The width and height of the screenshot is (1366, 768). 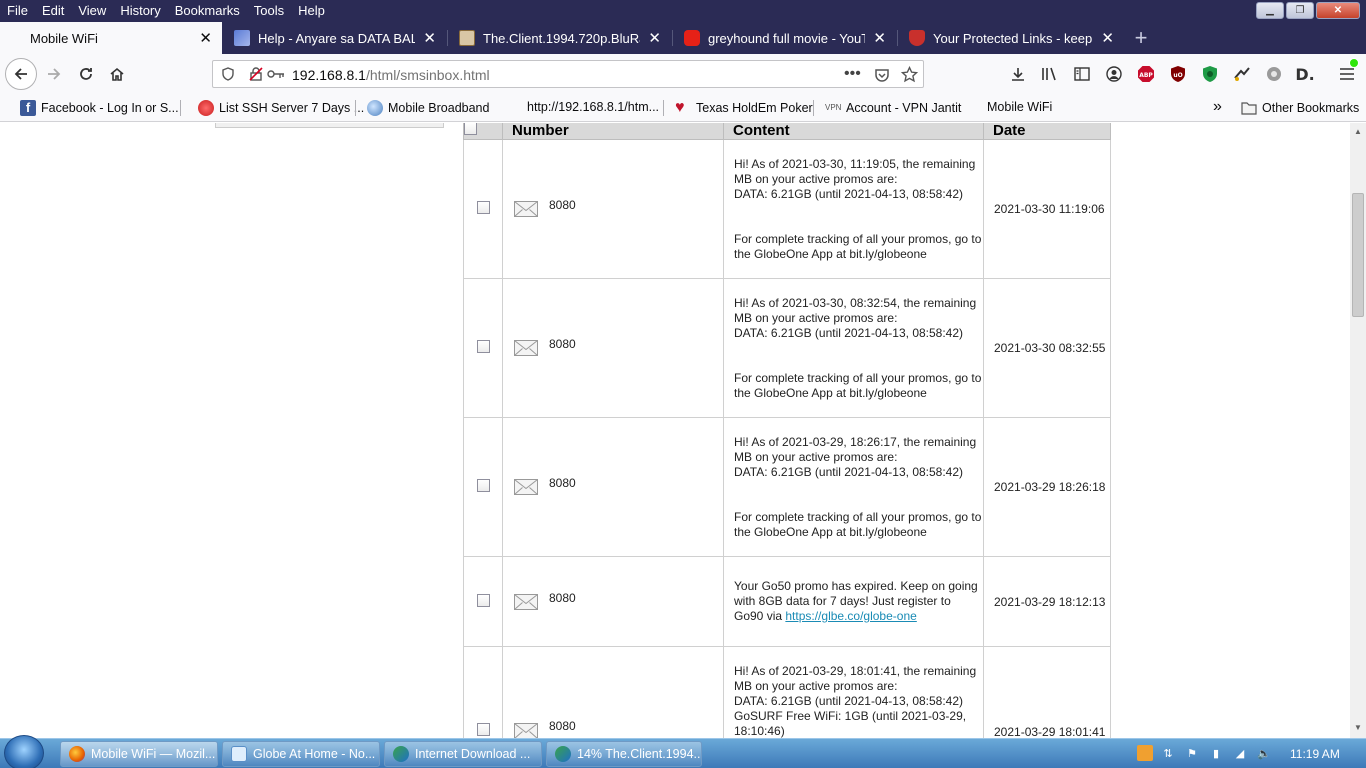 I want to click on privacy-badger-icon, so click(x=1210, y=74).